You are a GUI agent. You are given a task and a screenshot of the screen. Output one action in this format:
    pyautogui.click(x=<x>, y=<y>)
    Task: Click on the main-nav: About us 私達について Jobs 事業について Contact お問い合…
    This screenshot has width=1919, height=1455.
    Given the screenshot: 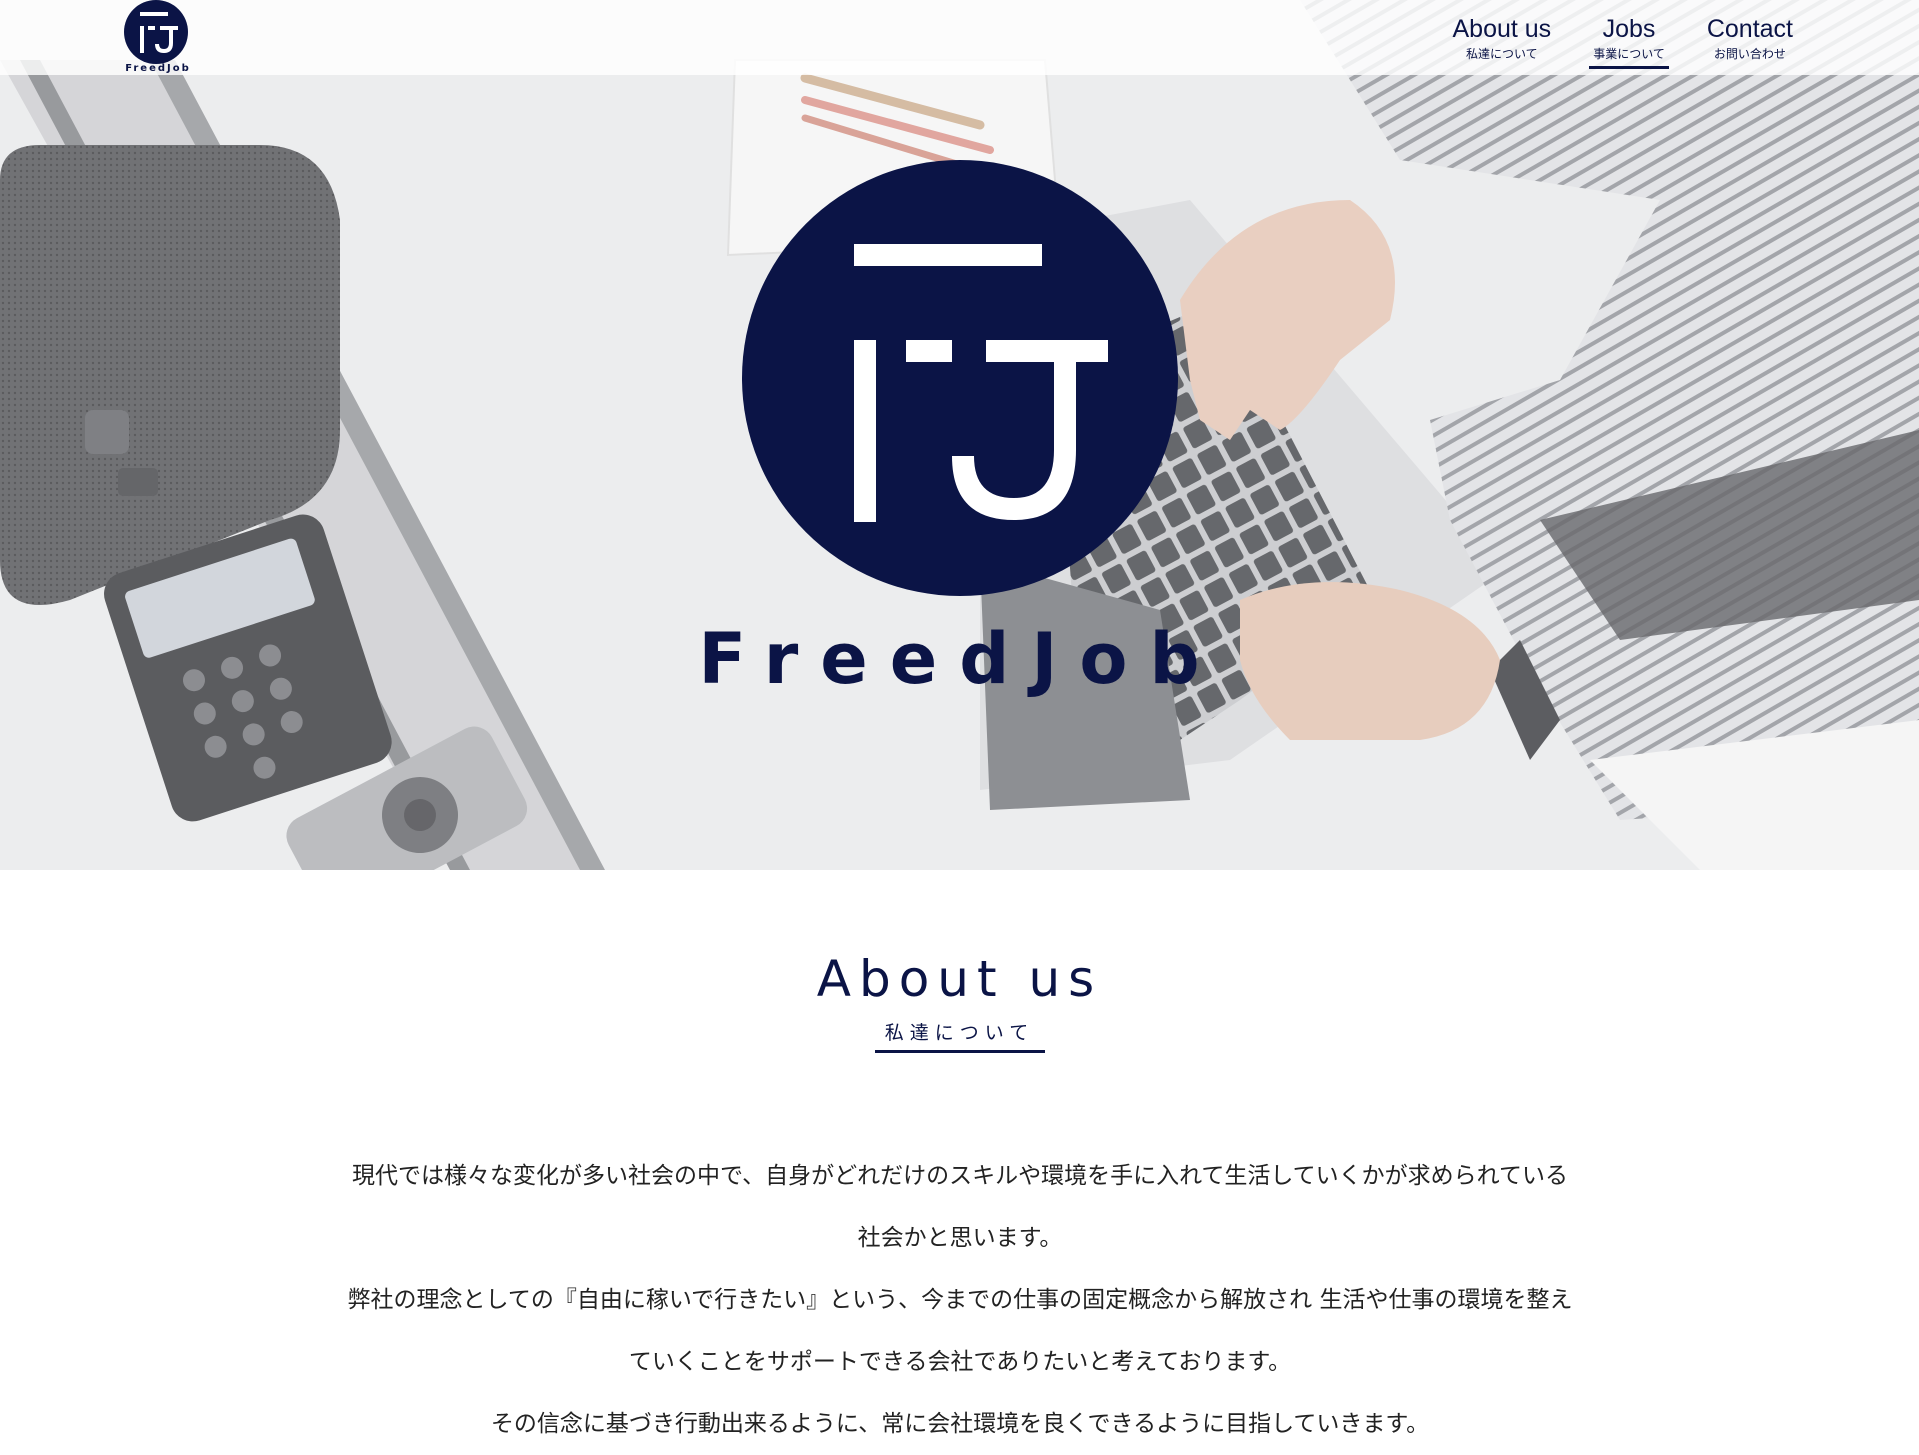 What is the action you would take?
    pyautogui.click(x=1623, y=42)
    